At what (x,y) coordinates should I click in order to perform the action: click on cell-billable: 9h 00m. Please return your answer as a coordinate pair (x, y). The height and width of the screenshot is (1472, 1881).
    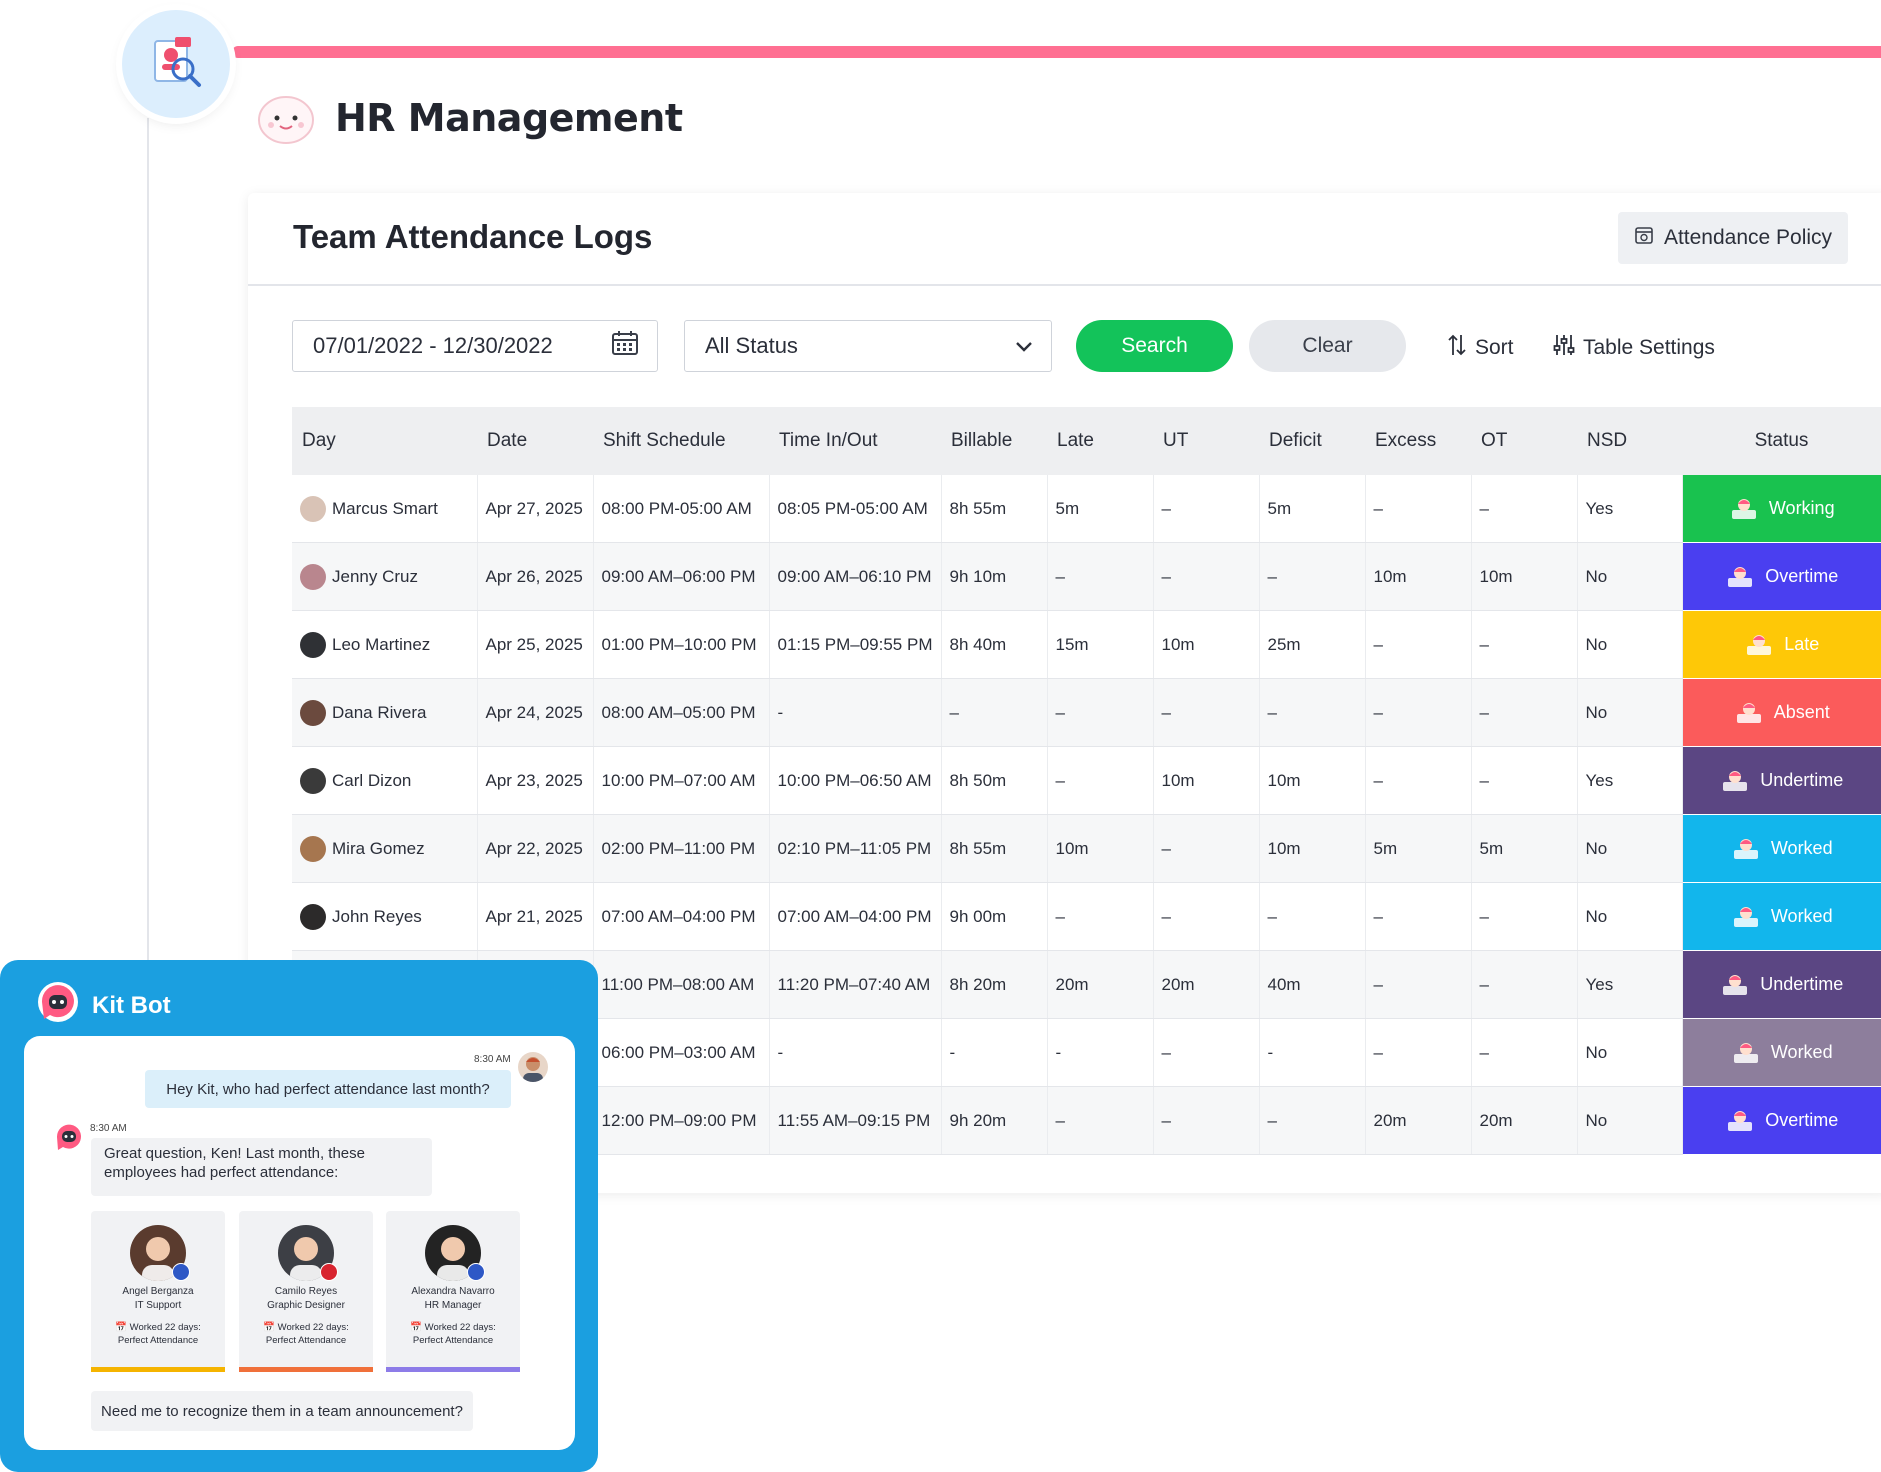
    Looking at the image, I should click on (994, 916).